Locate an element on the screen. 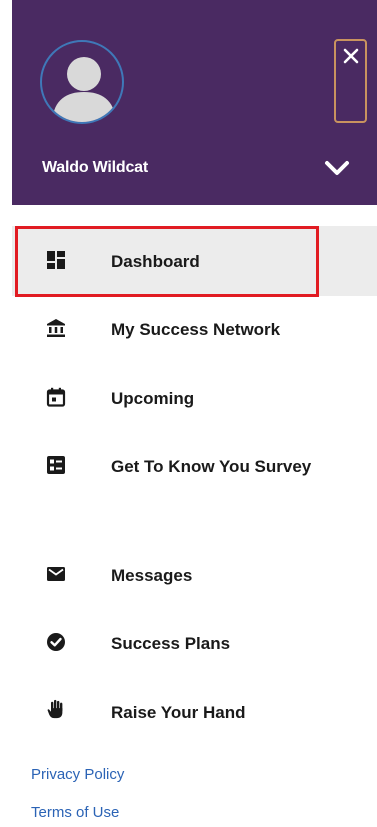  terms-of-use-link: Terms of Use is located at coordinates (75, 812).